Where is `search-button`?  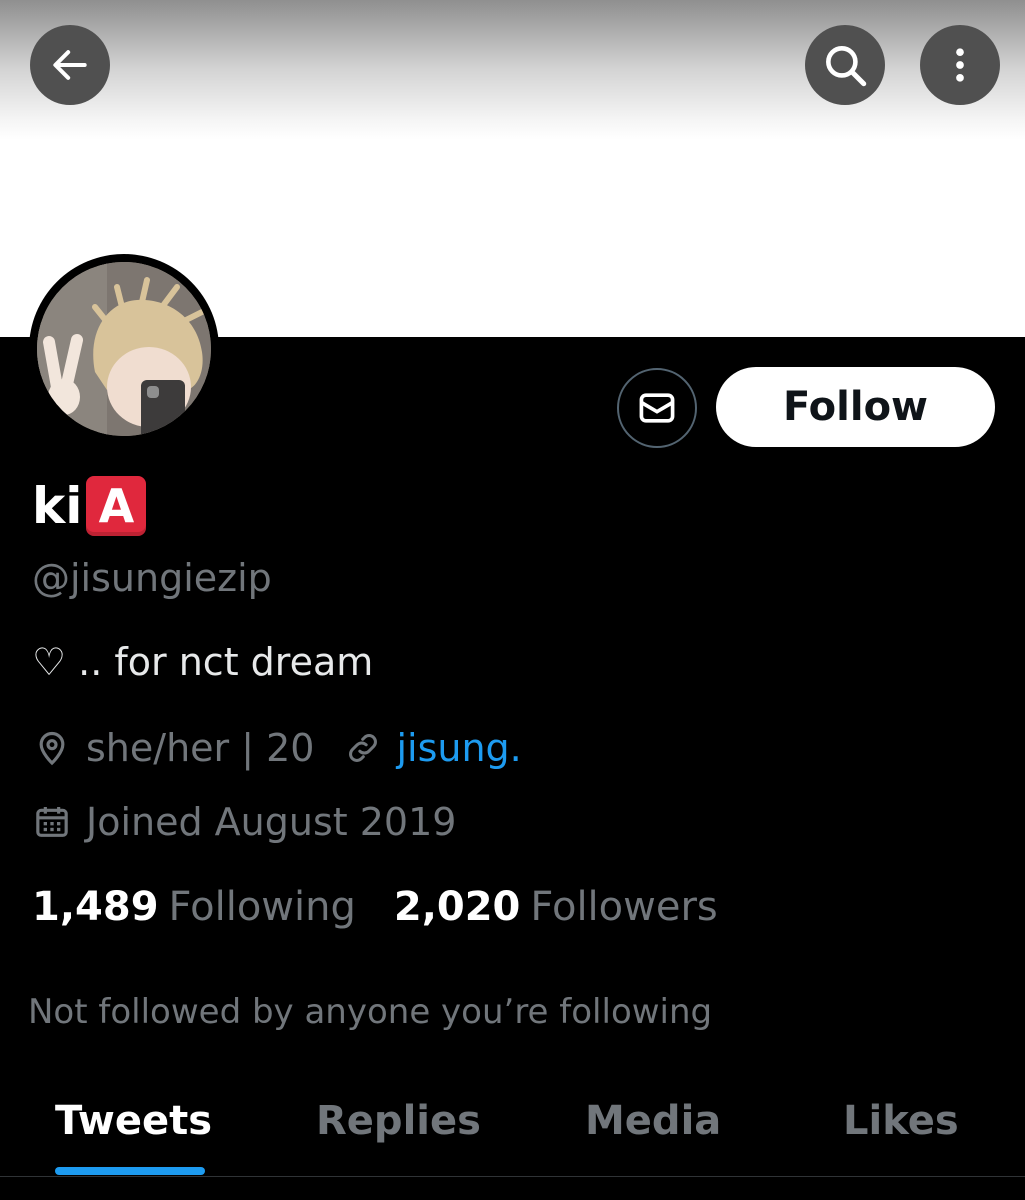
search-button is located at coordinates (845, 65).